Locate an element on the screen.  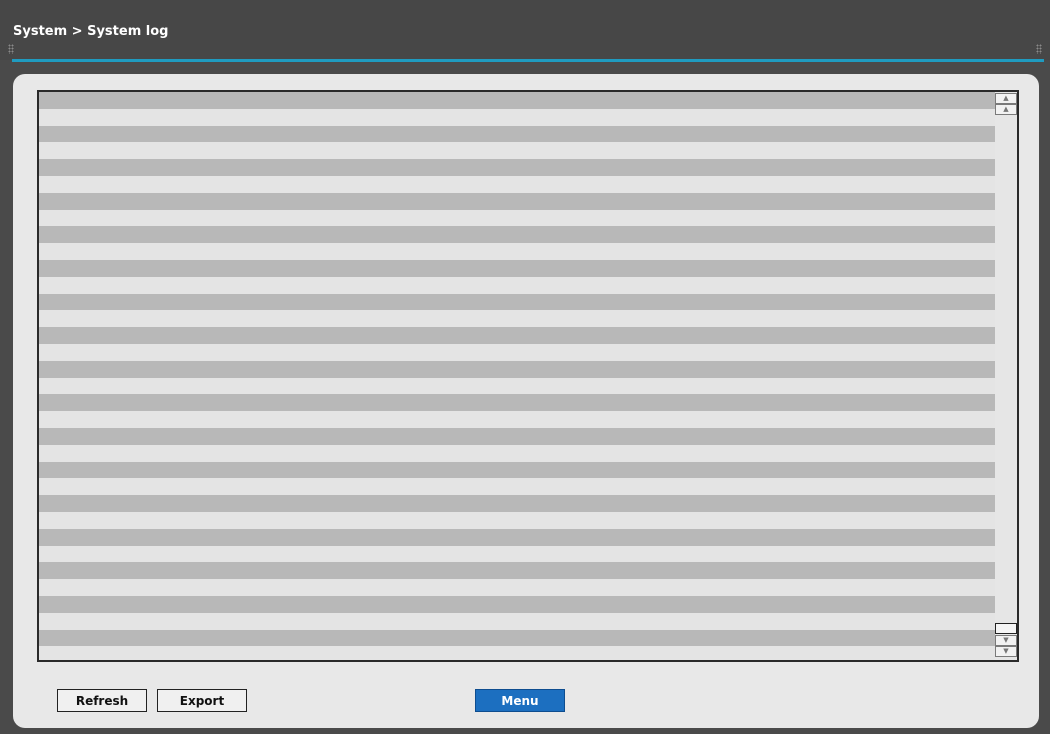
menu-button: Menu is located at coordinates (520, 700).